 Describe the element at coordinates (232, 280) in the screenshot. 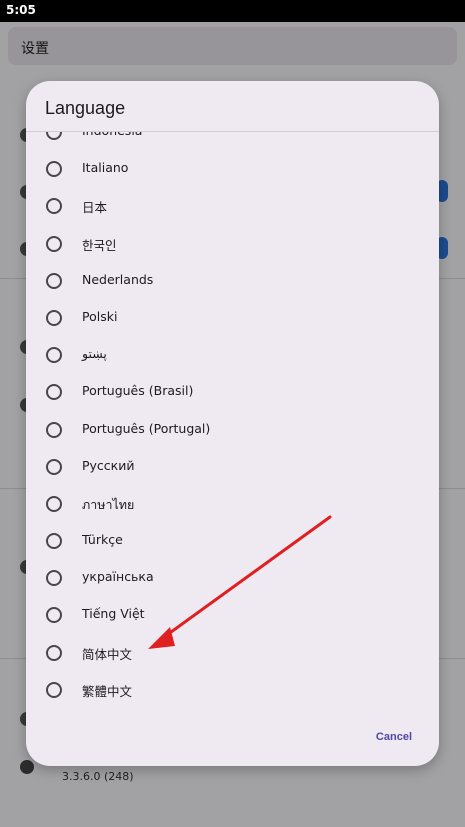

I see `language-option: Nederlands` at that location.